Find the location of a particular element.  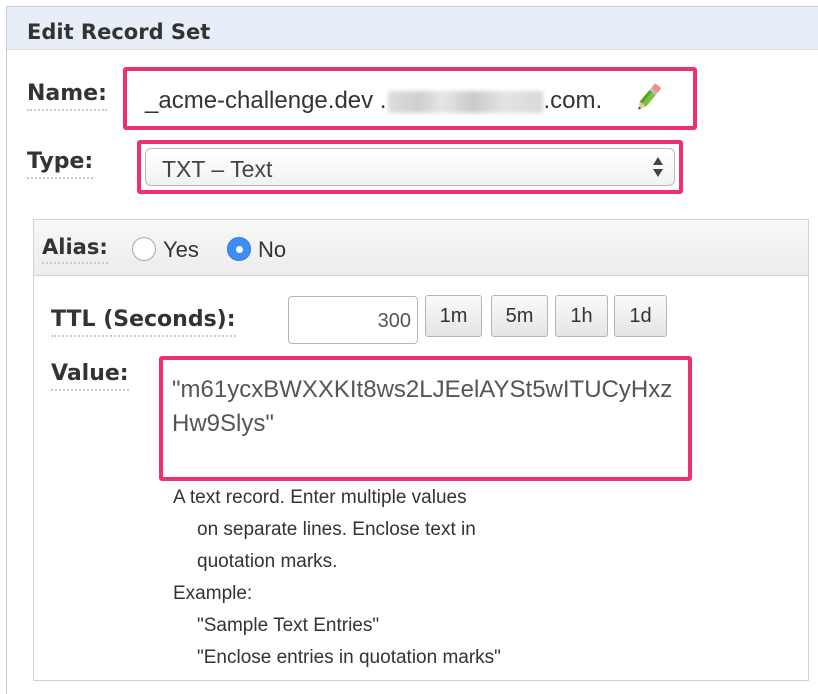

select-arrows-icon is located at coordinates (658, 167).